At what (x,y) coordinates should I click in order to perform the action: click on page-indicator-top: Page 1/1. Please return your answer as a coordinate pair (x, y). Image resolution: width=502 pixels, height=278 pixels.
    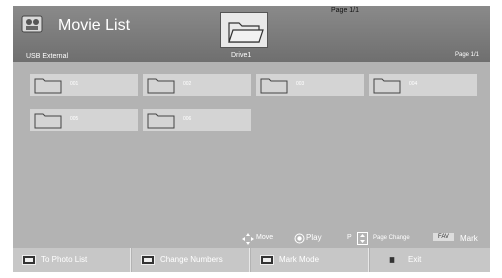
    Looking at the image, I should click on (345, 10).